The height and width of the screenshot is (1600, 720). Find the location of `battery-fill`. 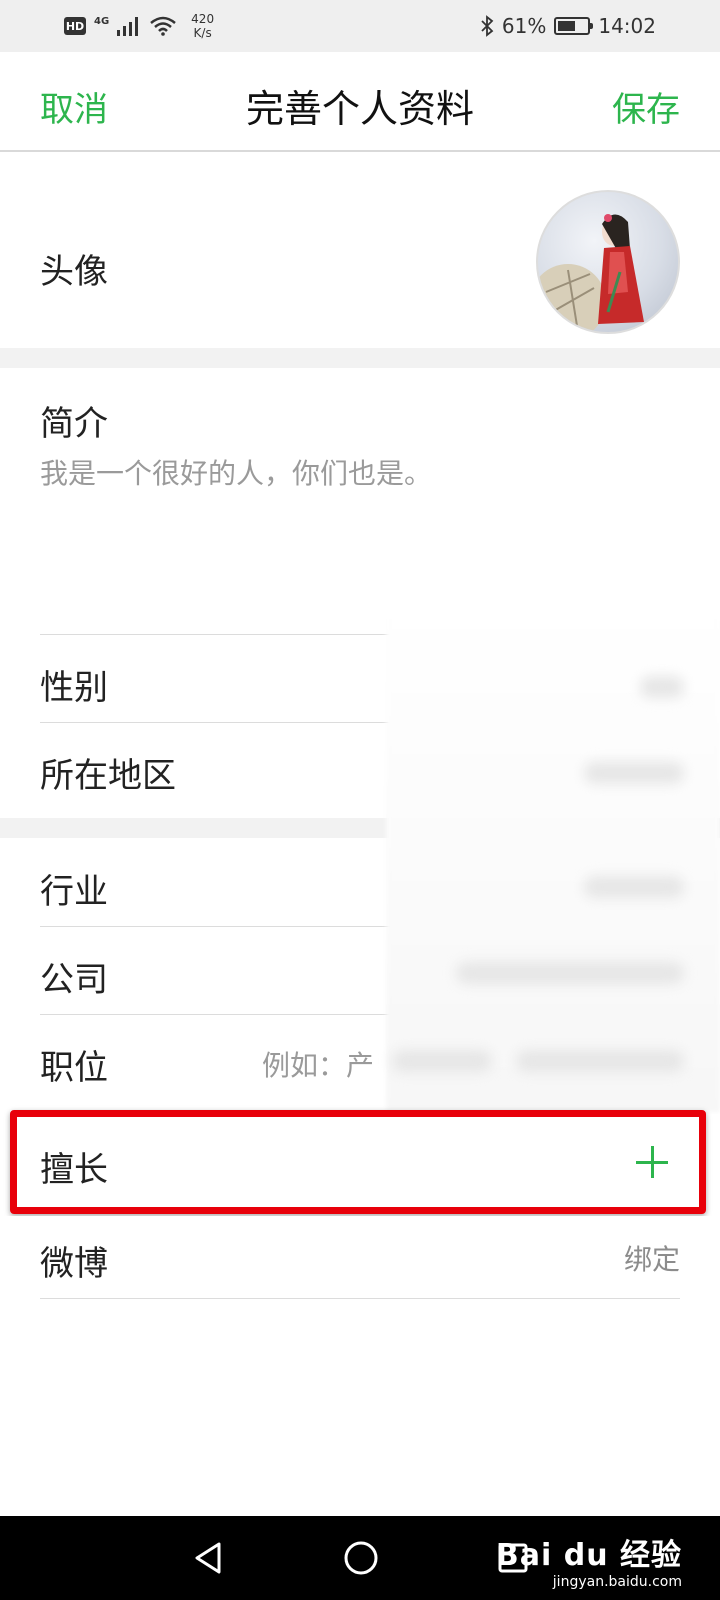

battery-fill is located at coordinates (567, 26).